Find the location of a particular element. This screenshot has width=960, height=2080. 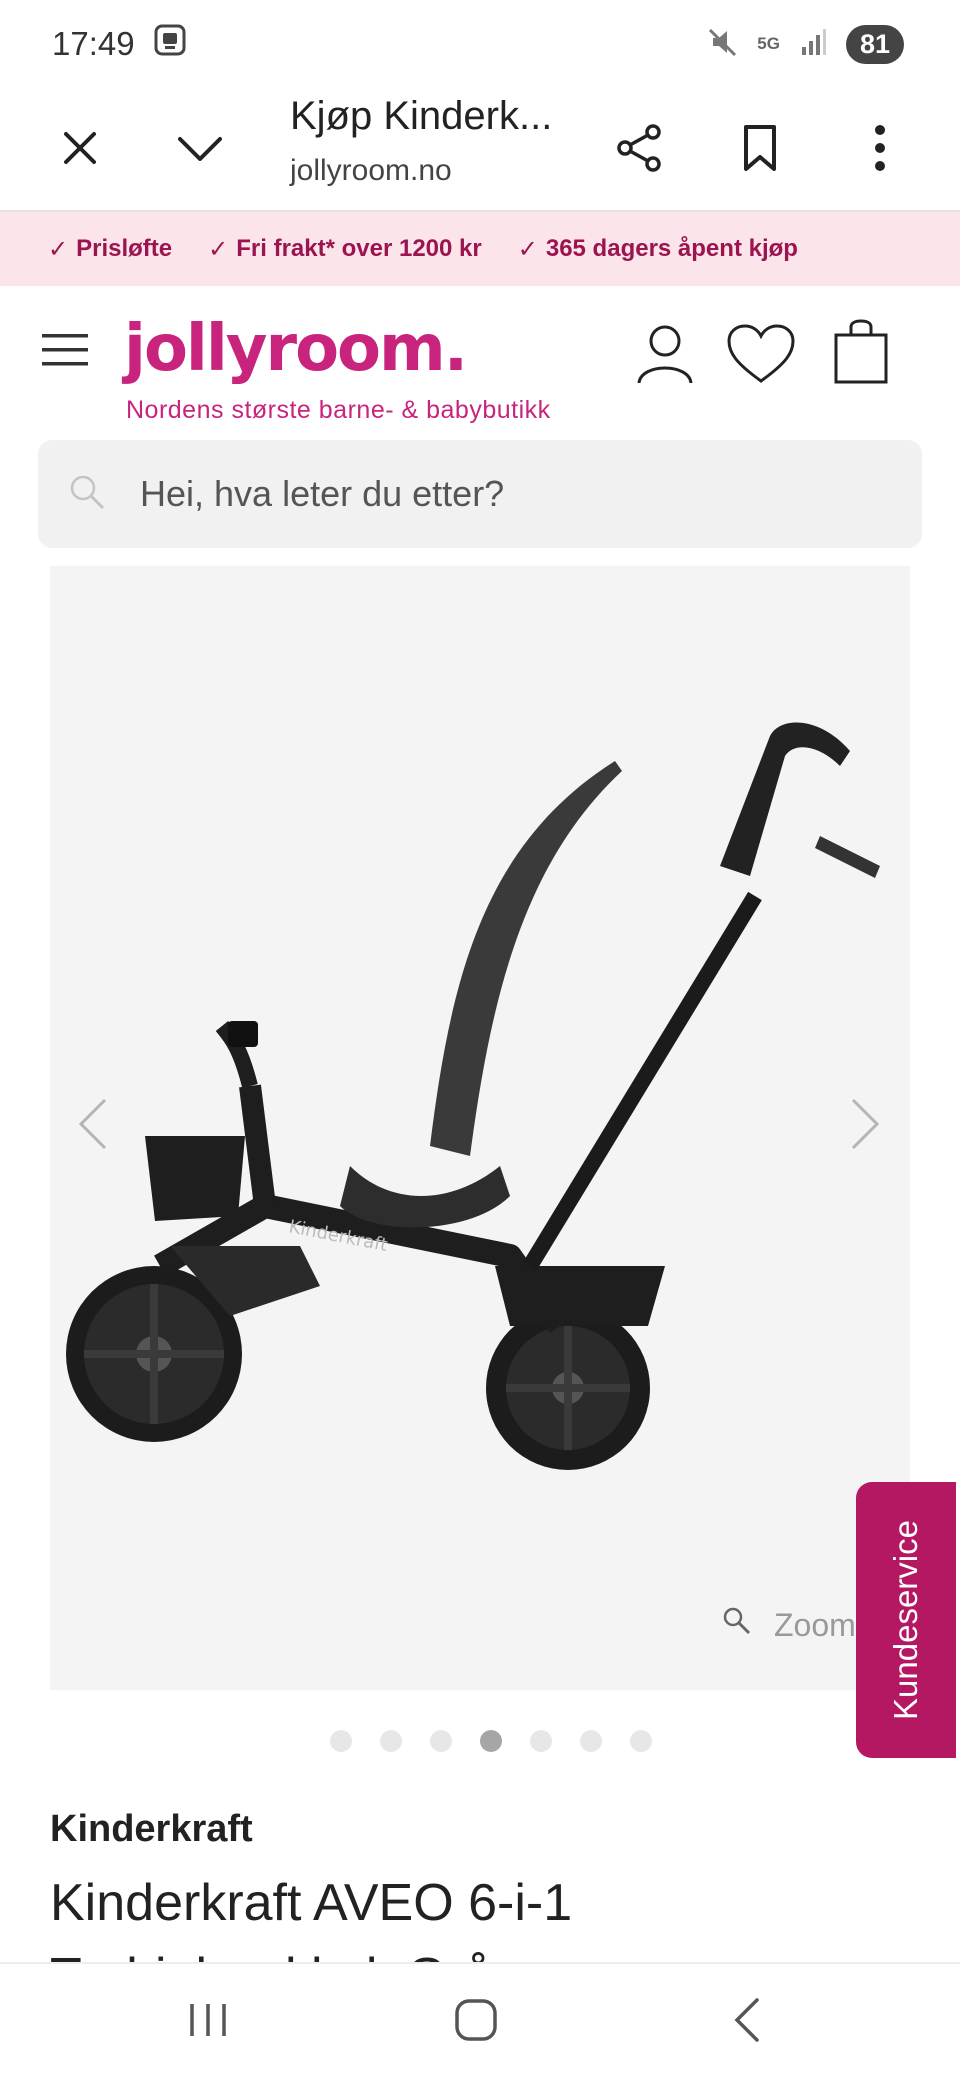

site-tagline: Nordens største barne- & babybutikk is located at coordinates (338, 410).